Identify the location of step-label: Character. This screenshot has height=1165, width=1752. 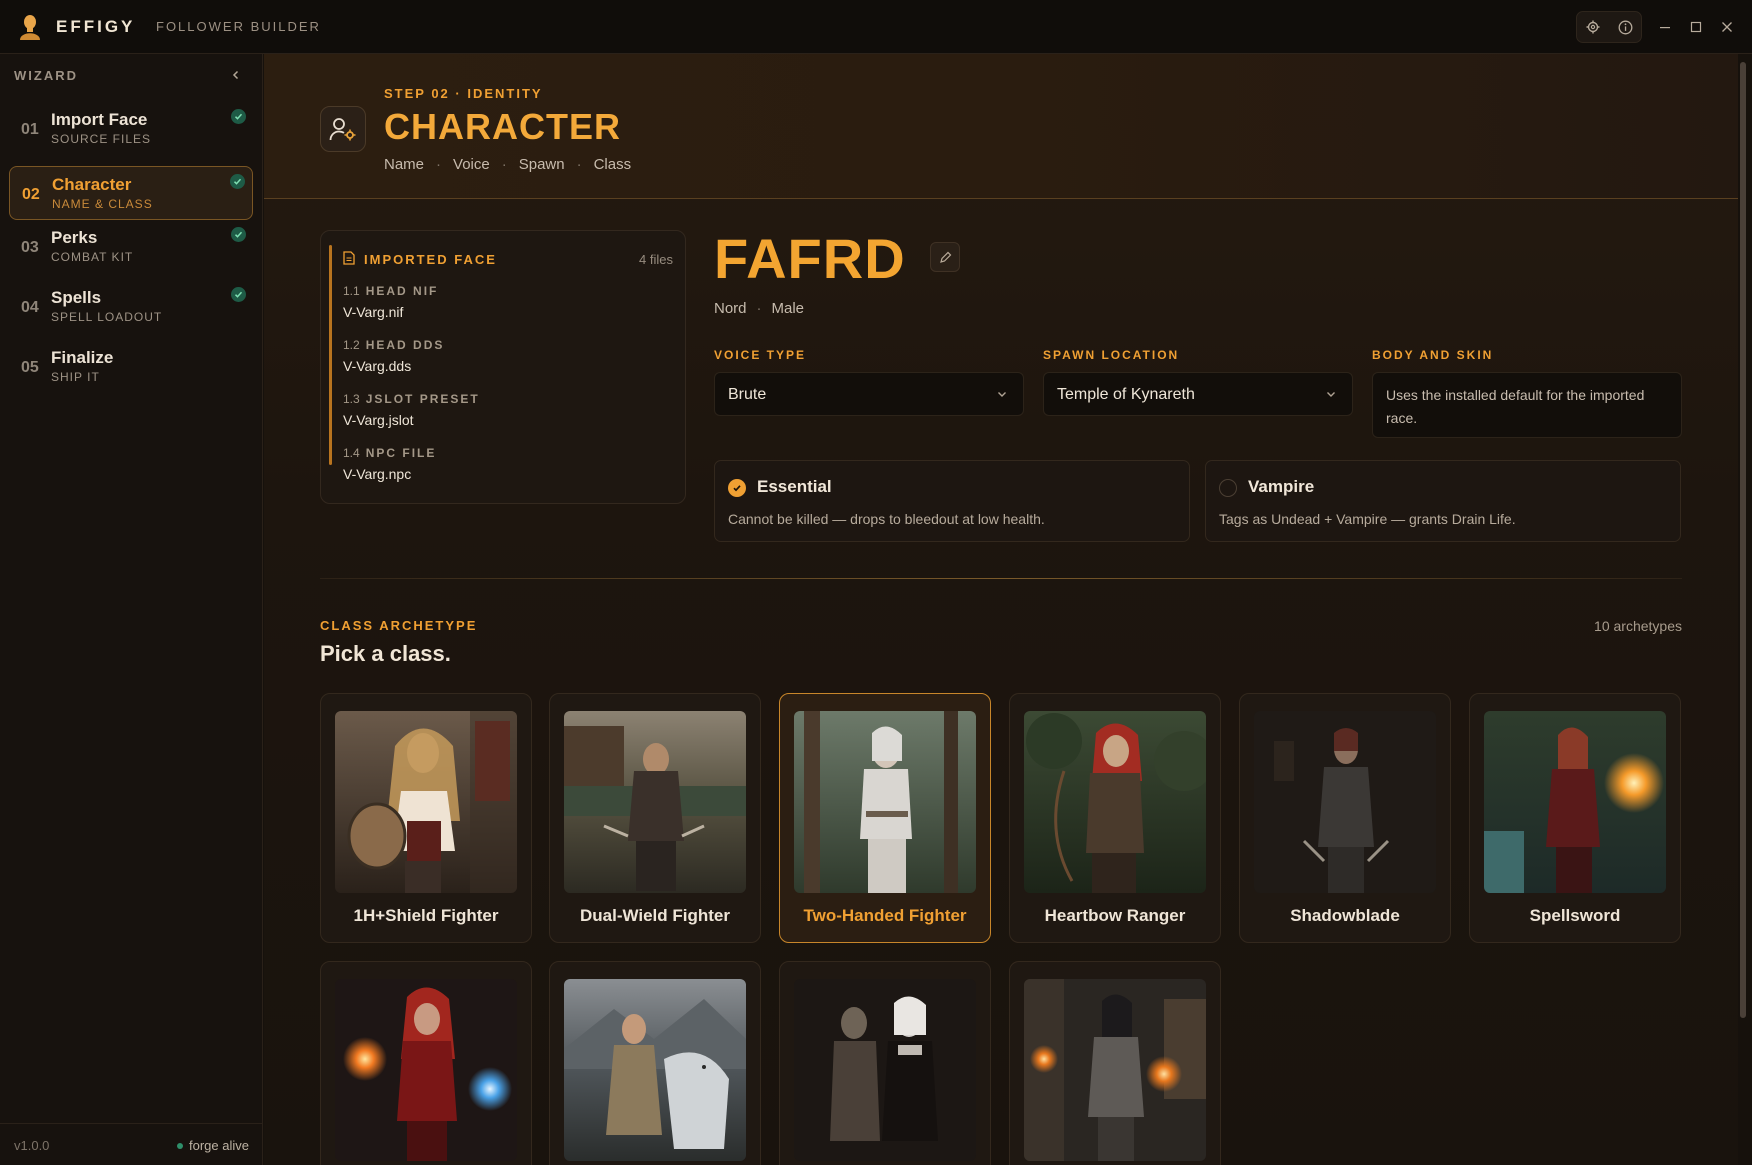
(92, 184).